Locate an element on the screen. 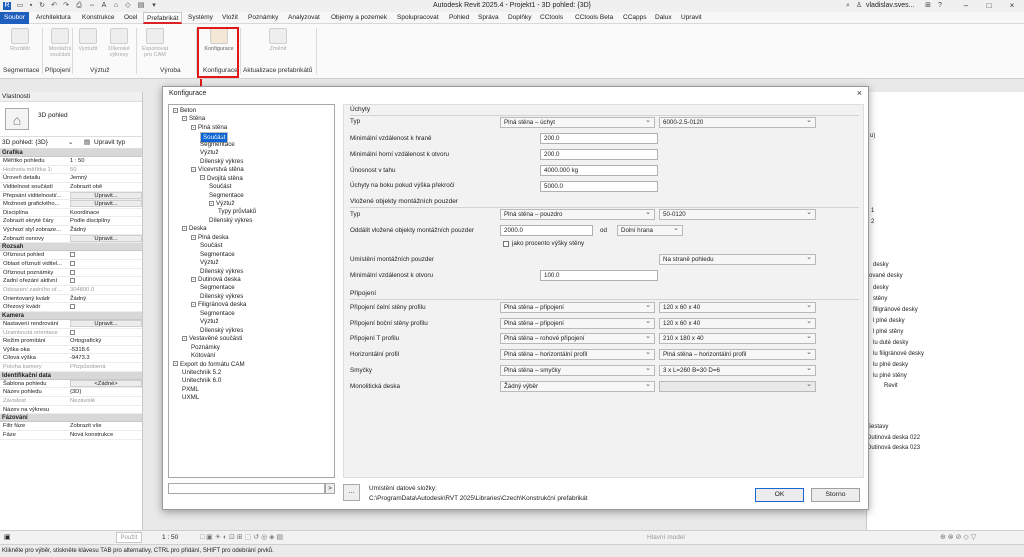 Image resolution: width=1024 pixels, height=557 pixels. browser-item: lu plné stěny is located at coordinates (890, 376).